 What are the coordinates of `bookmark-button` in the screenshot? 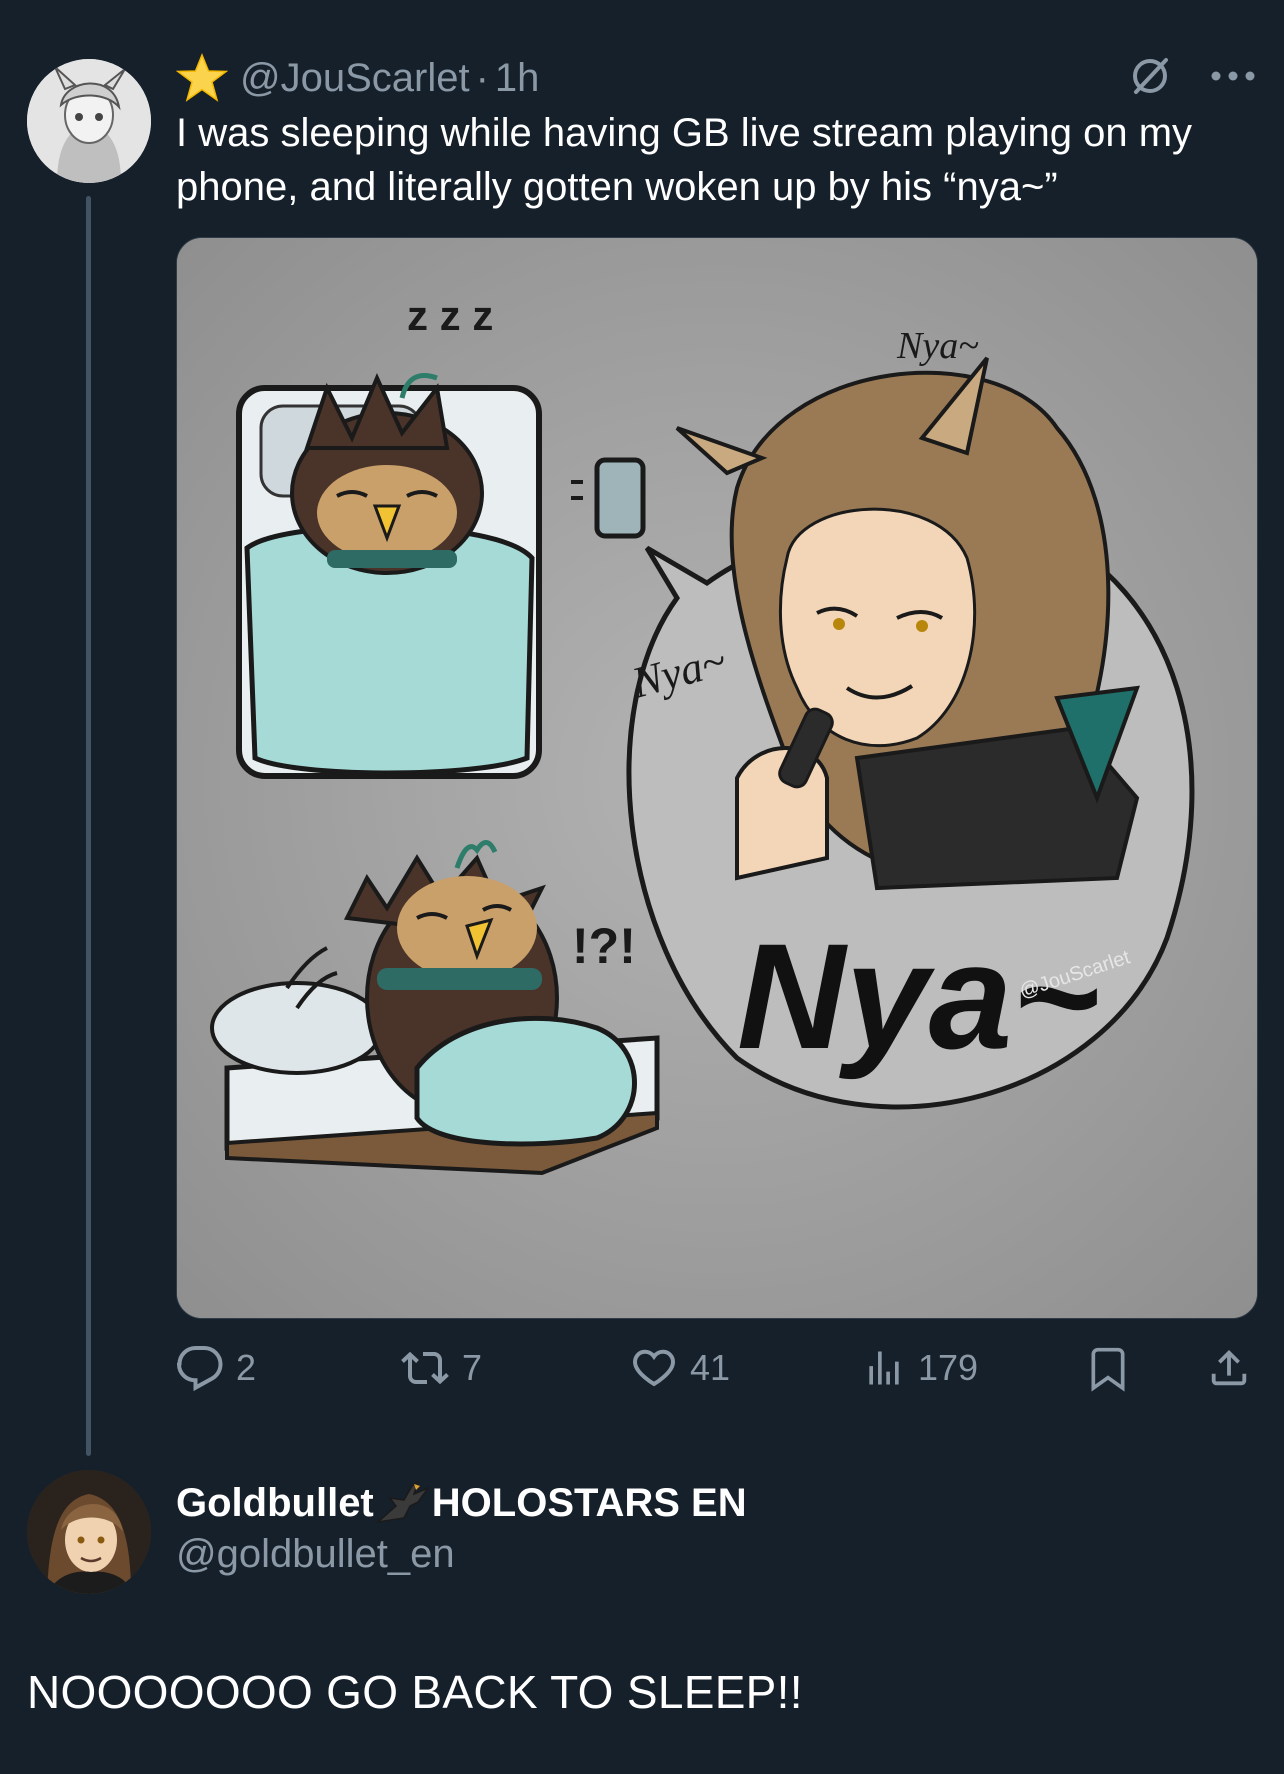 It's located at (1108, 1368).